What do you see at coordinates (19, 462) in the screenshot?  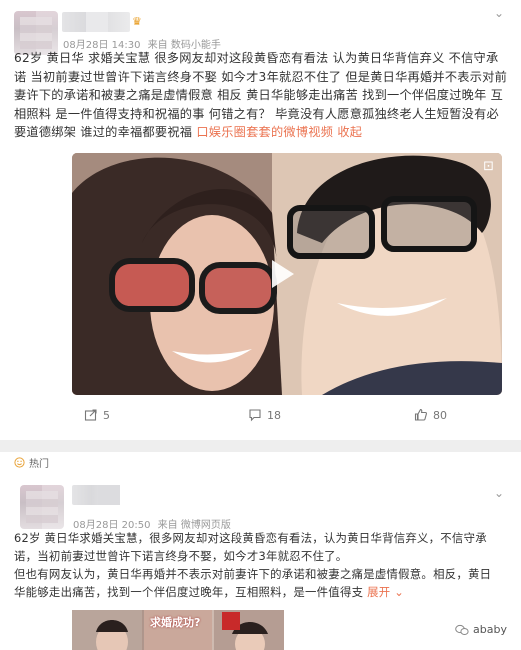 I see `smile-icon` at bounding box center [19, 462].